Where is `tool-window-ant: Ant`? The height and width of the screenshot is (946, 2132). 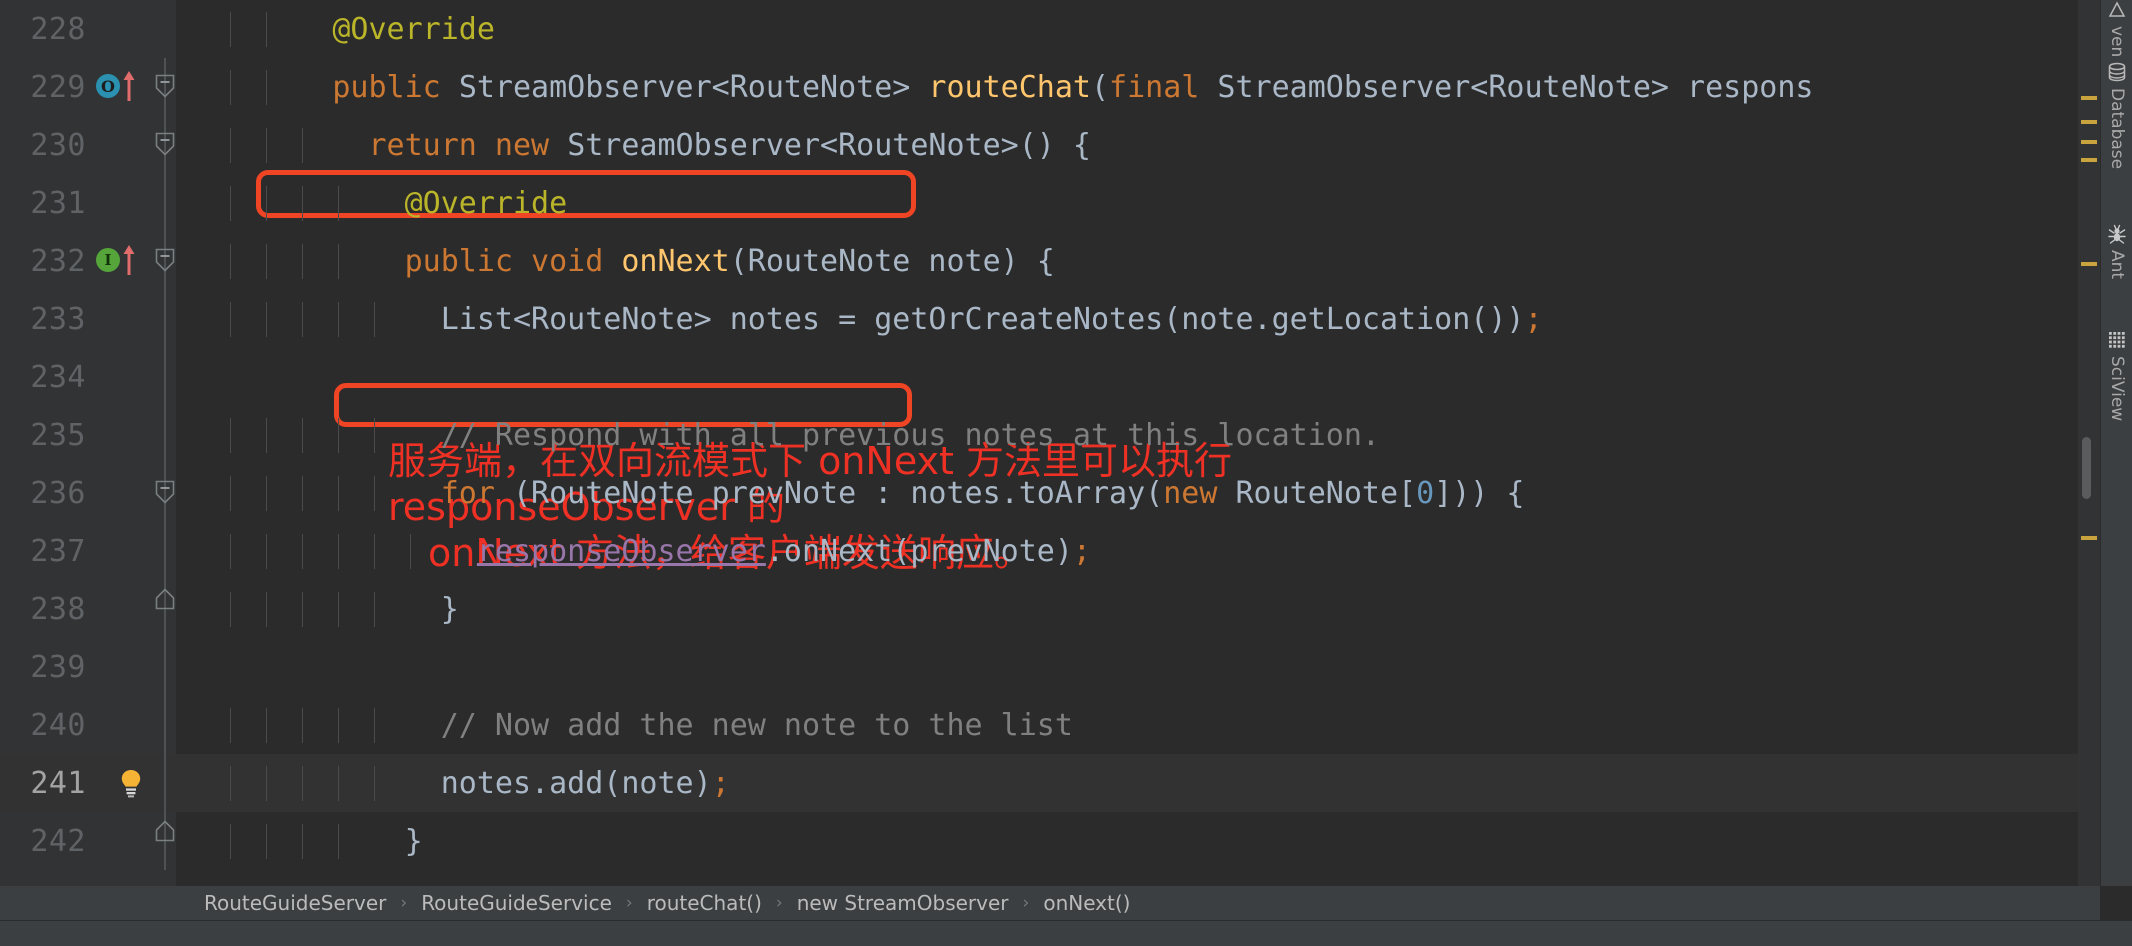
tool-window-ant: Ant is located at coordinates (2116, 251).